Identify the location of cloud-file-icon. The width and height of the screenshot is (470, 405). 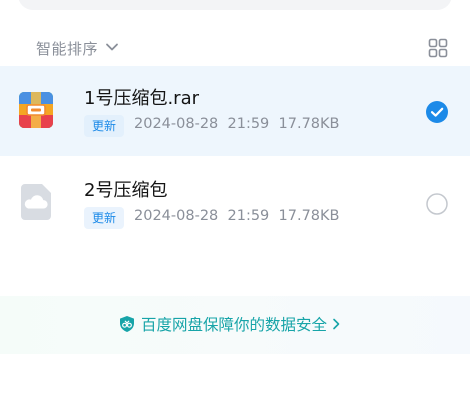
(36, 202).